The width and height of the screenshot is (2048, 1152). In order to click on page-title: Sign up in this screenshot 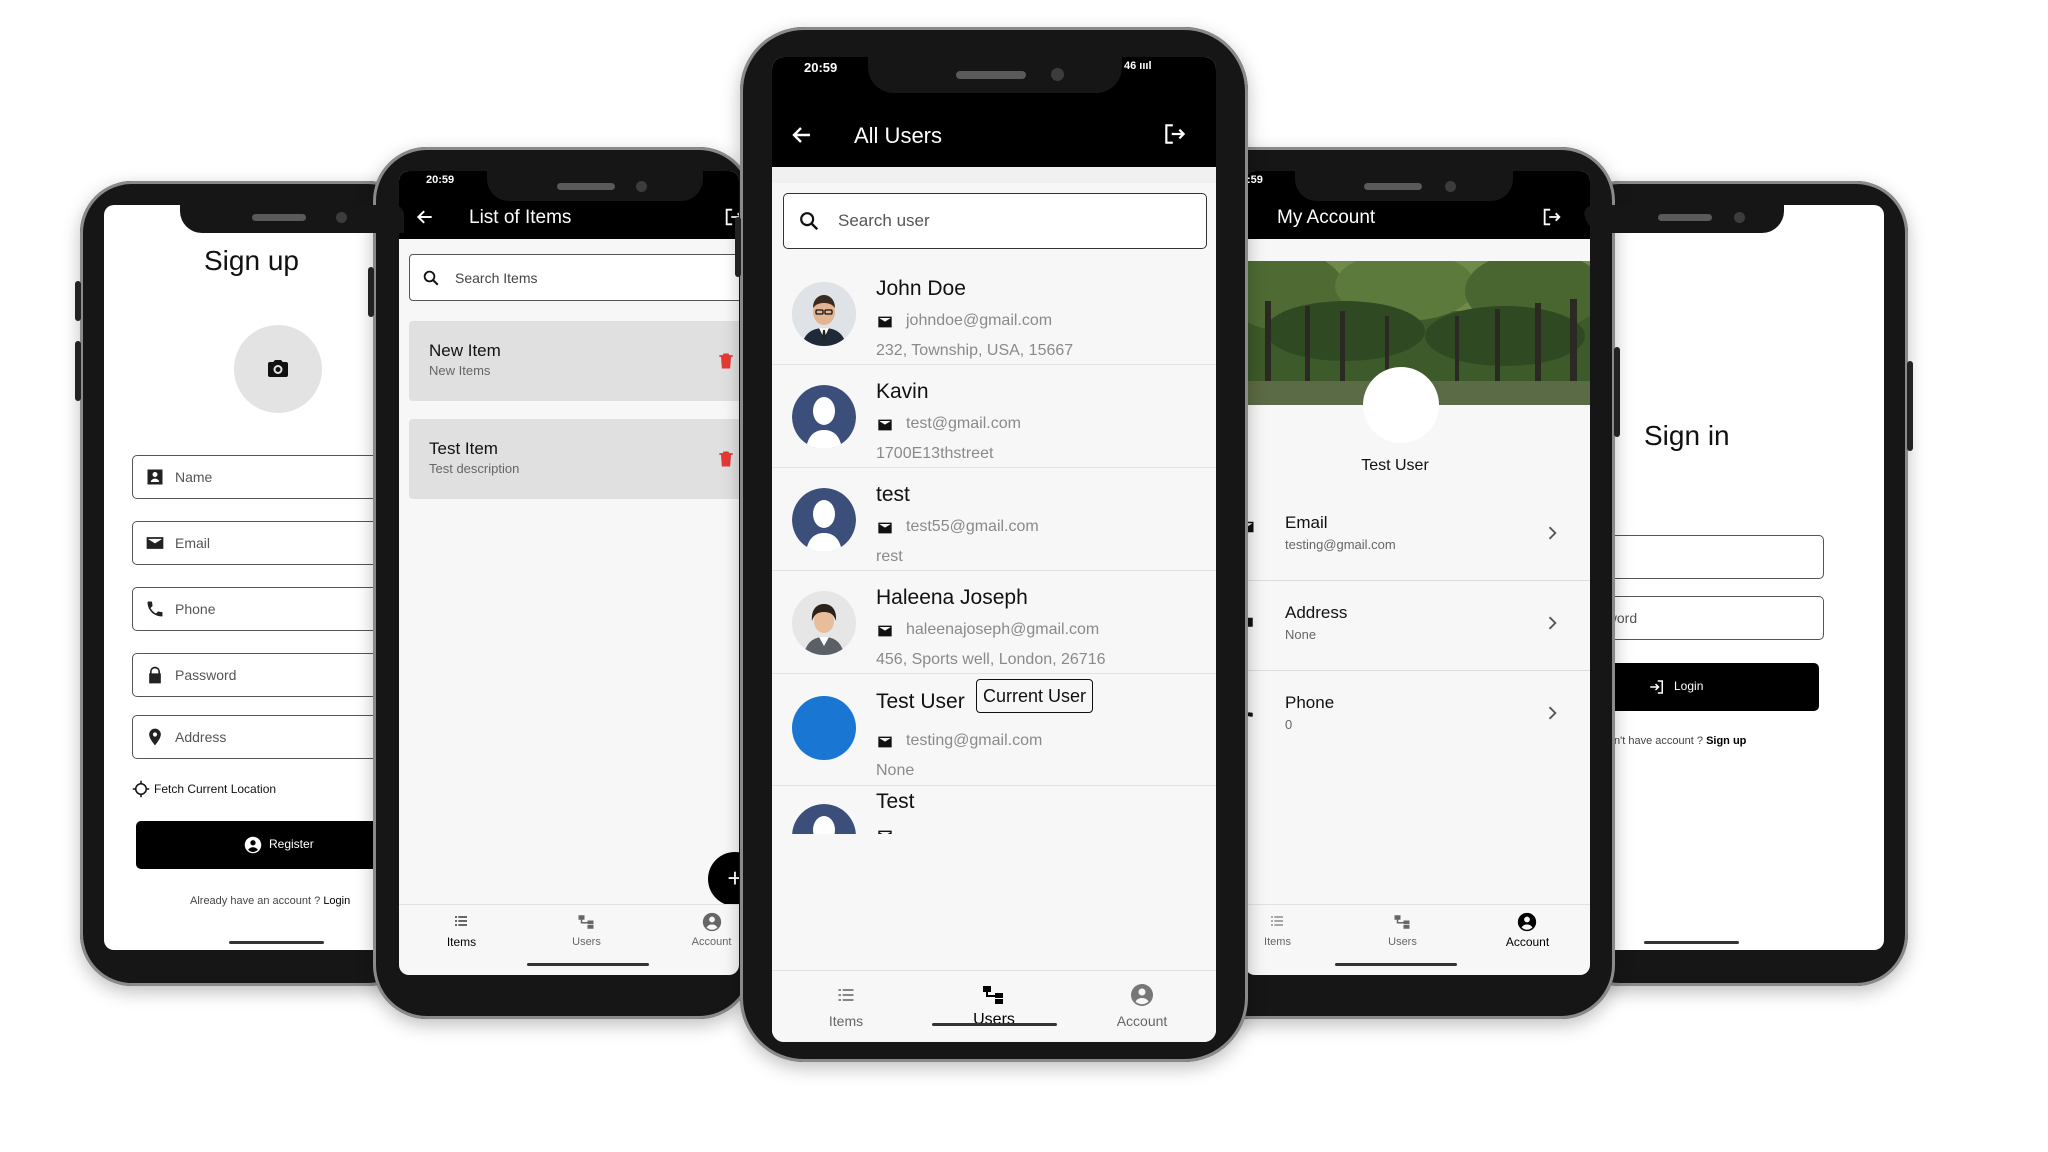, I will do `click(251, 260)`.